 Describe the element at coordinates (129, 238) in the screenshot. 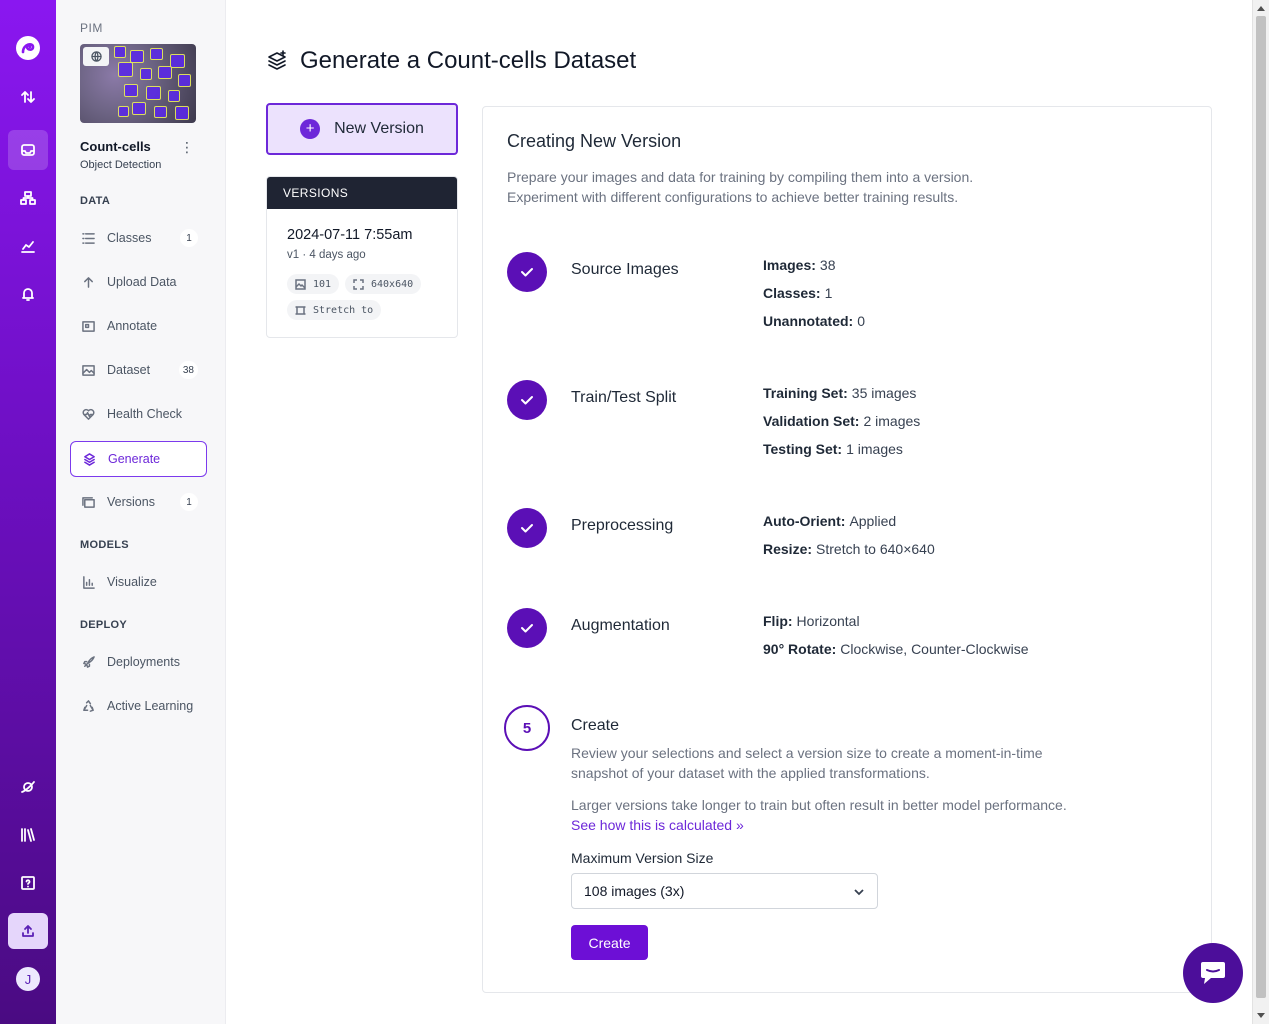

I see `sidebar-item-label: Classes` at that location.